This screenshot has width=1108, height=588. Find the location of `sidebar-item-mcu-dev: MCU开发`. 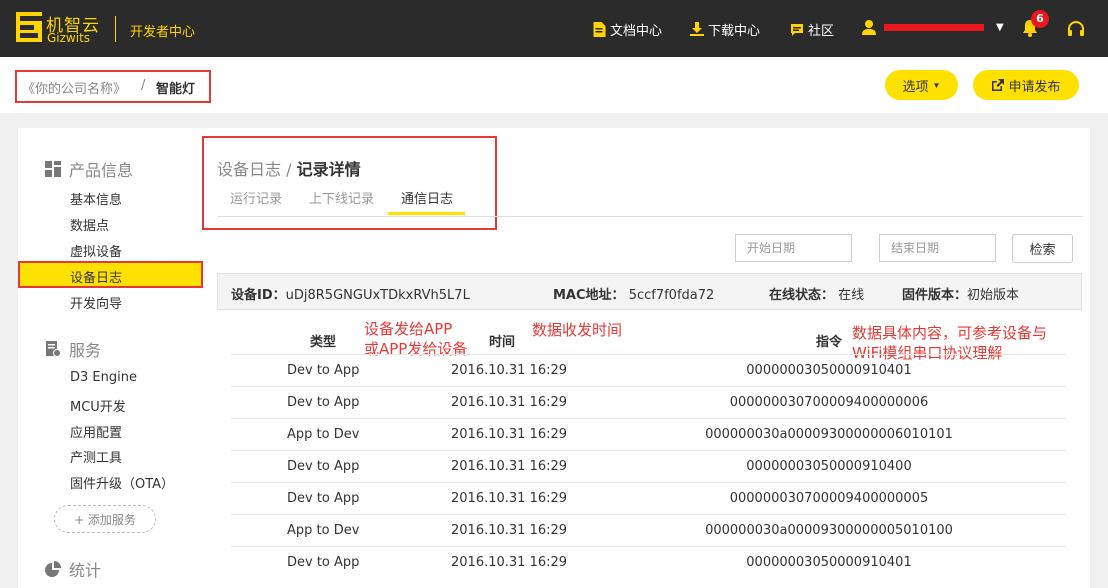

sidebar-item-mcu-dev: MCU开发 is located at coordinates (98, 405).